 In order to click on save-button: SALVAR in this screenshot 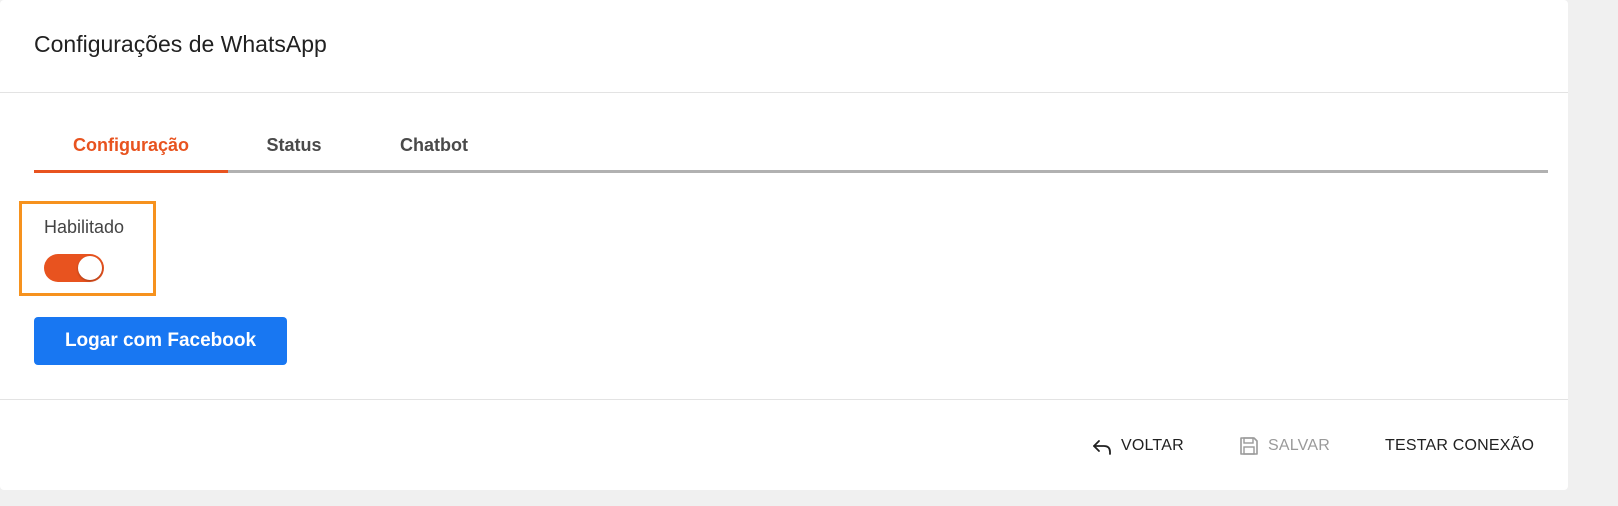, I will do `click(1284, 446)`.